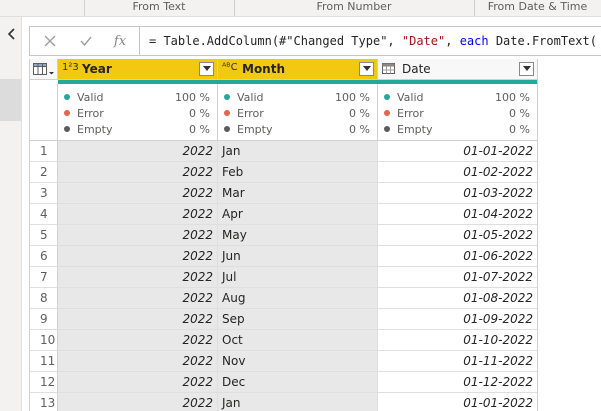  I want to click on chevron-left-icon, so click(12, 34).